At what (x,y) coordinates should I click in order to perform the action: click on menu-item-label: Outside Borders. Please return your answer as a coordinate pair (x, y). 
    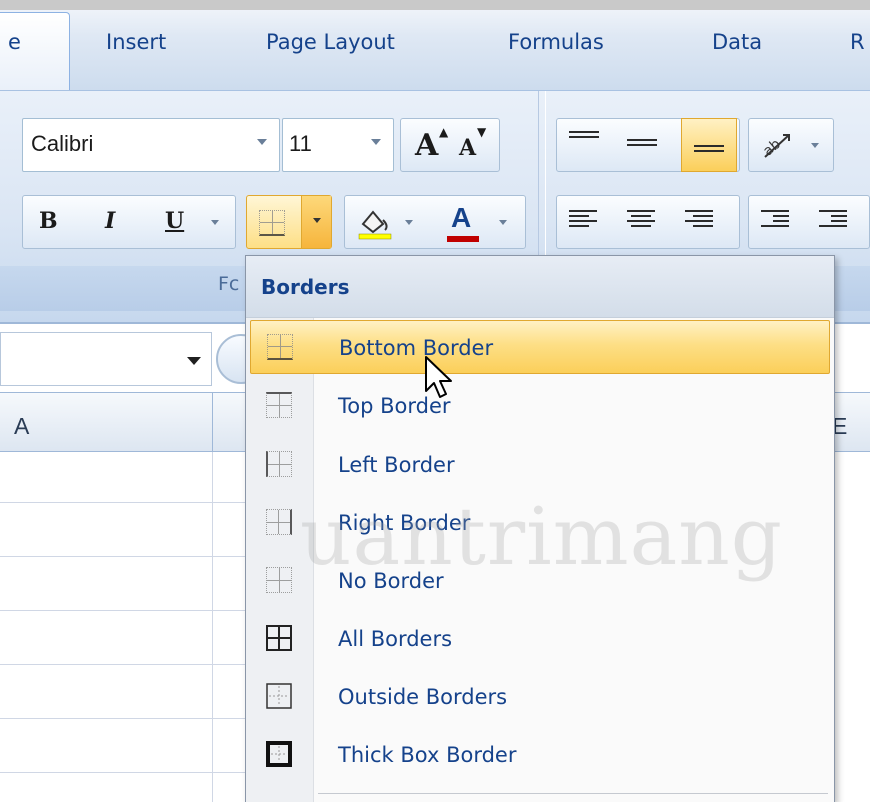
    Looking at the image, I should click on (423, 697).